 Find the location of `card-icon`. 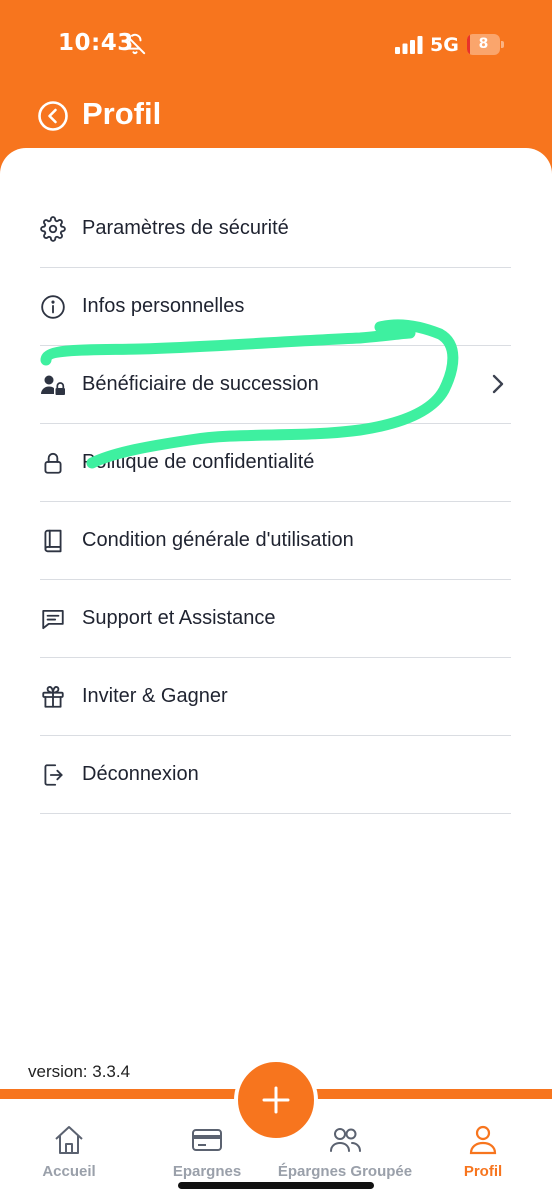

card-icon is located at coordinates (207, 1140).